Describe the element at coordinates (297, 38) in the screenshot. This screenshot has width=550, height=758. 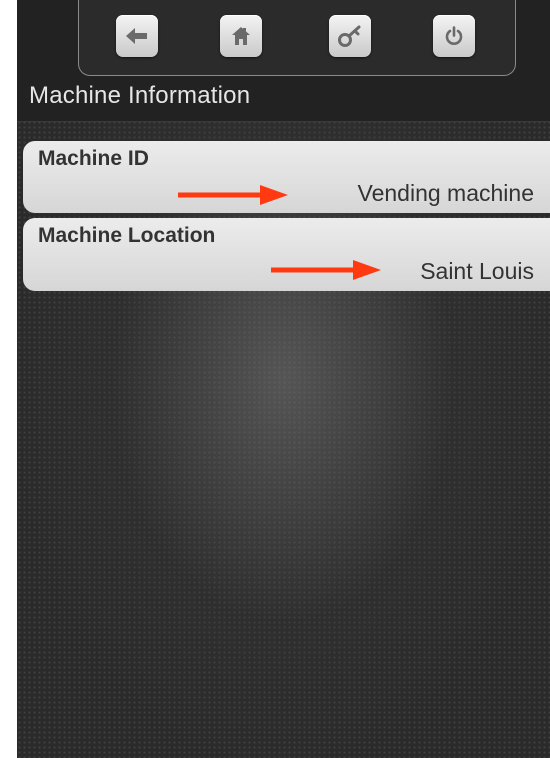
I see `toolbar` at that location.